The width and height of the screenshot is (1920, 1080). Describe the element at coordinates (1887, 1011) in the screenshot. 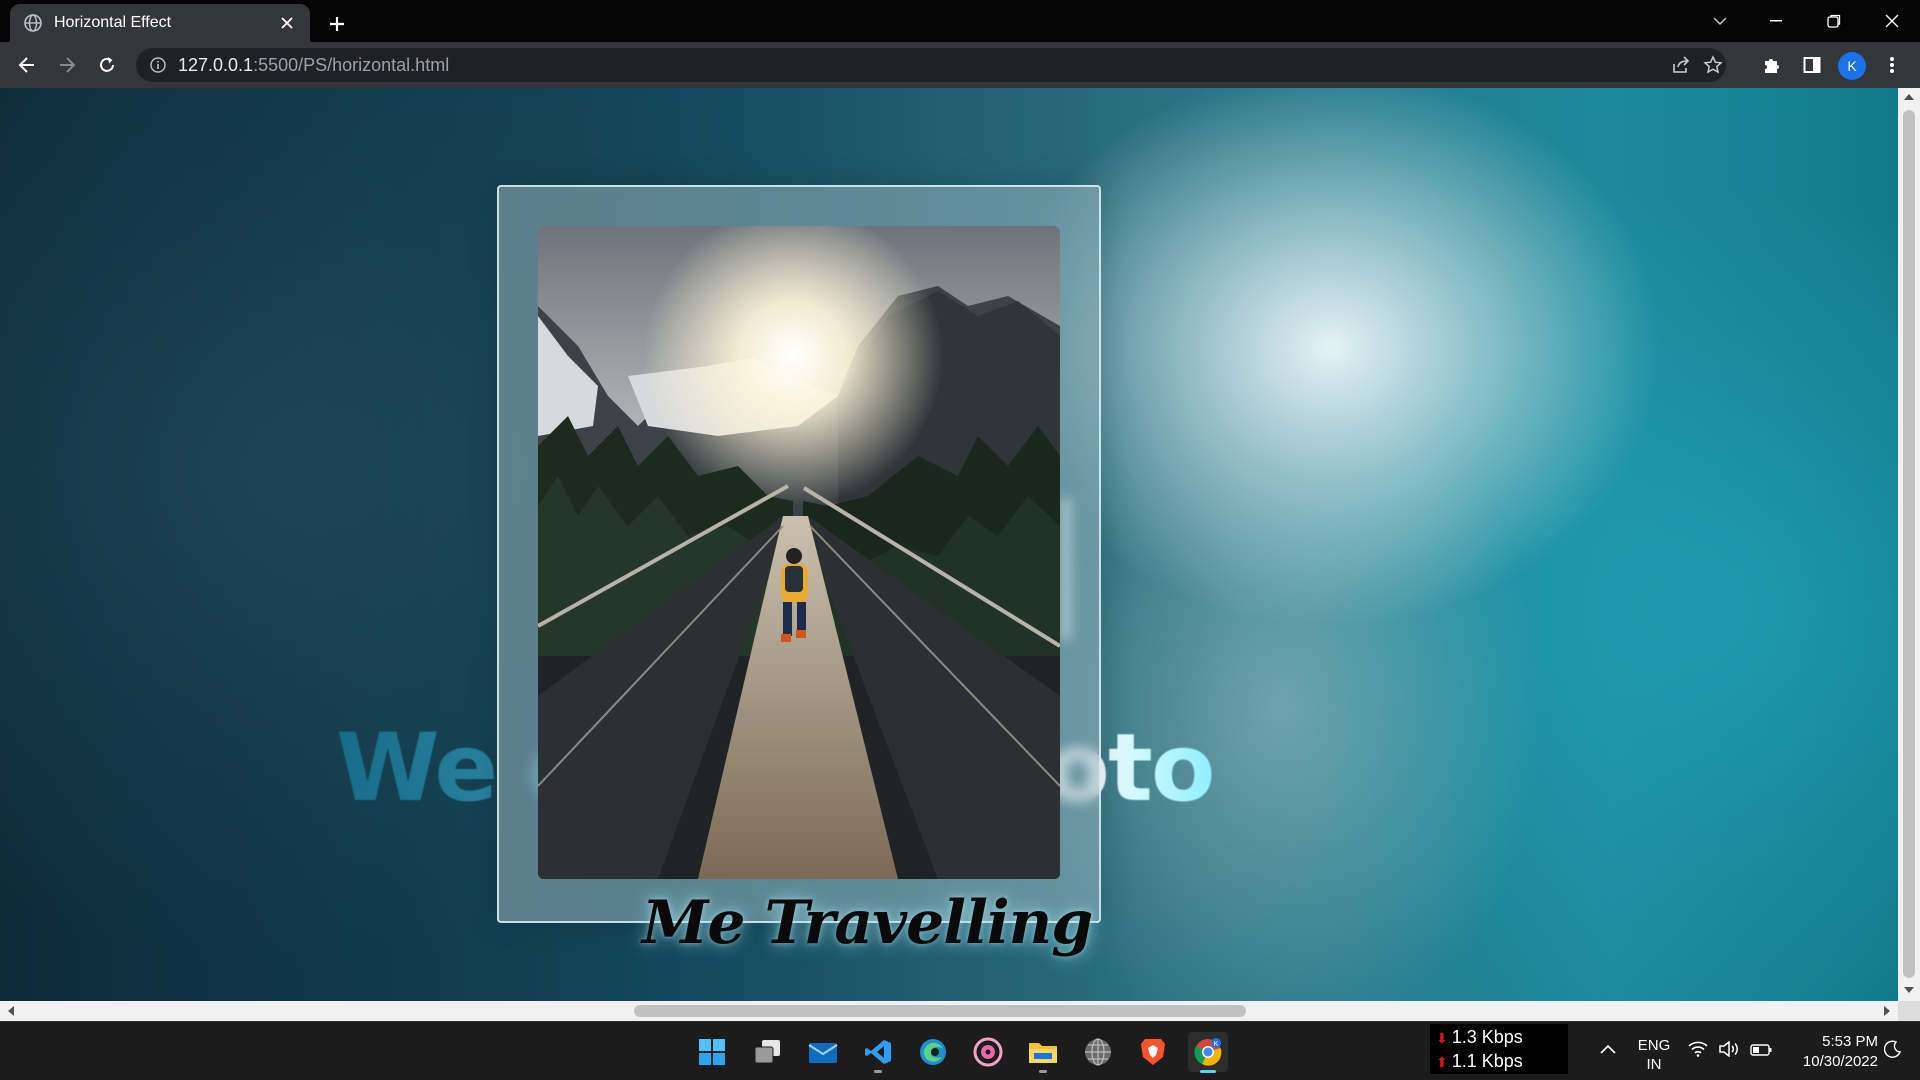

I see `scroll-right-arrow-icon` at that location.